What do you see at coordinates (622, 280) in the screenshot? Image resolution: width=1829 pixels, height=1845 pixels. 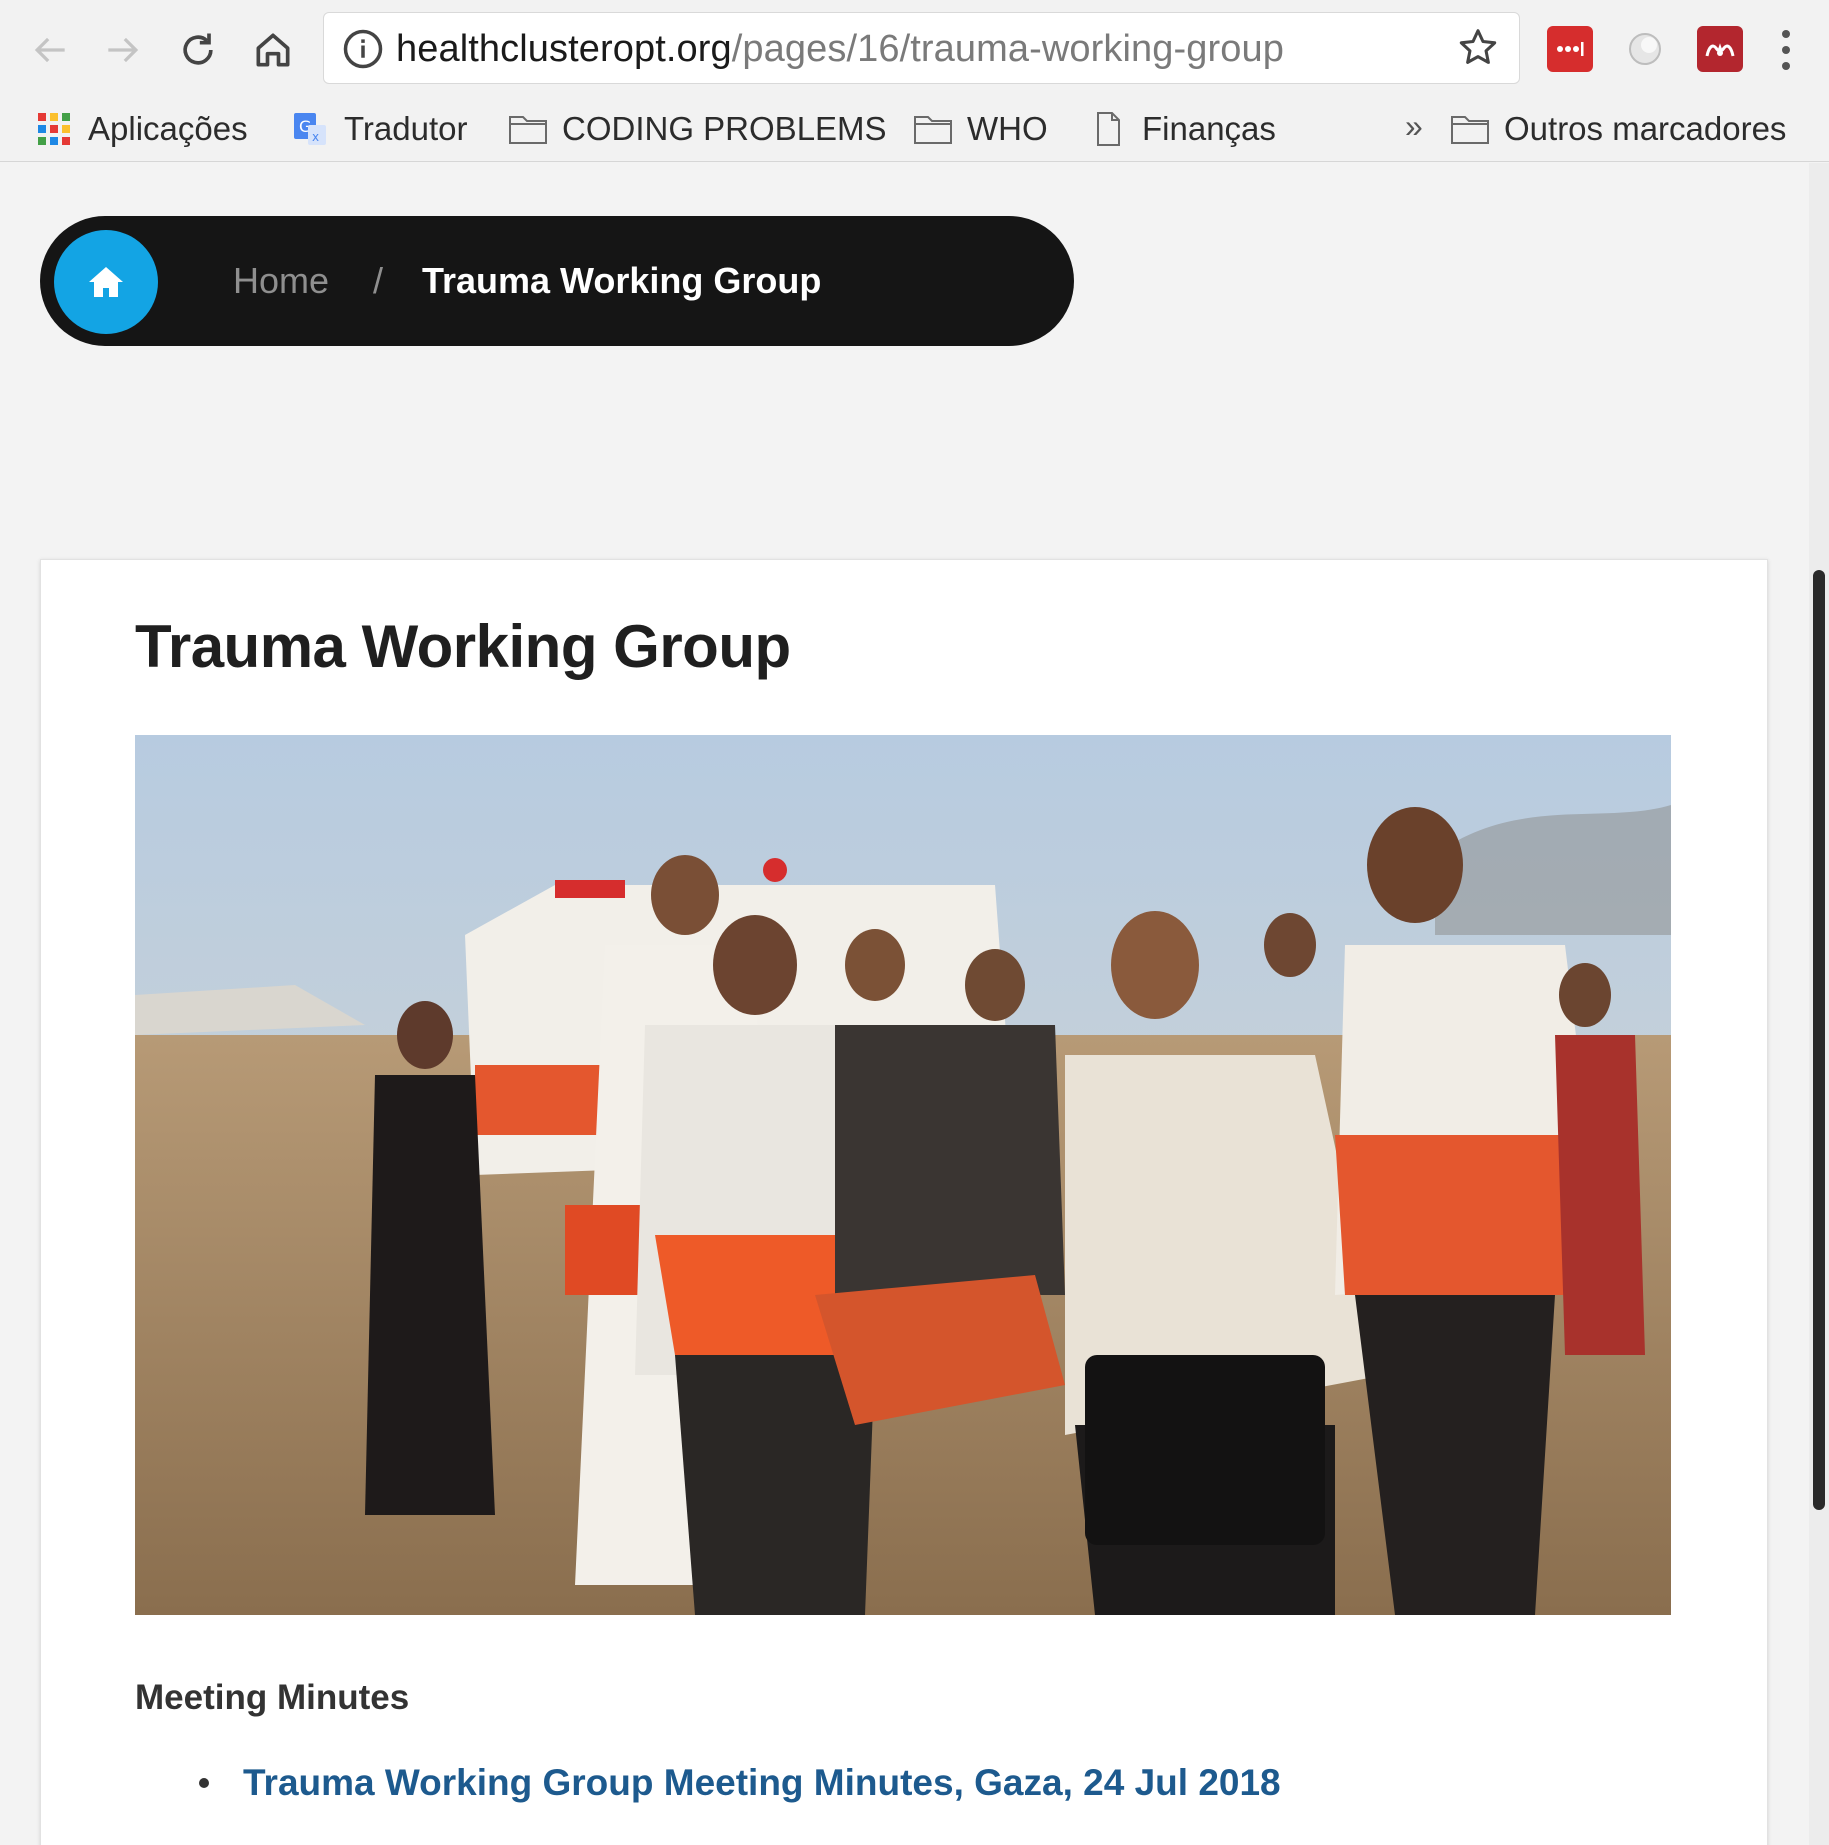 I see `breadcrumb-current: Trauma Working Group` at bounding box center [622, 280].